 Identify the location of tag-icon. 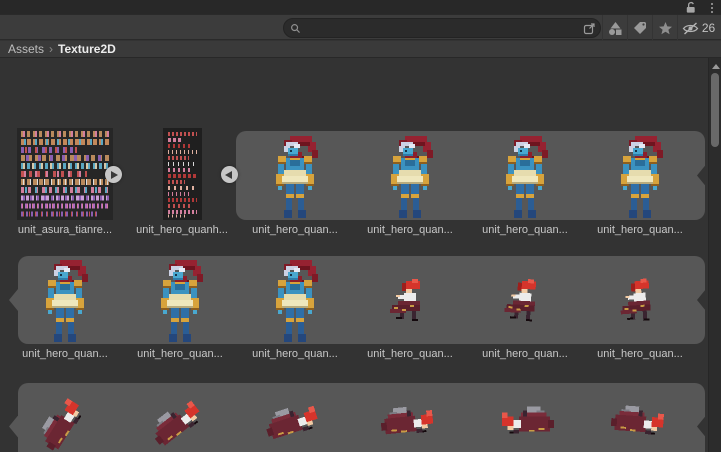
(640, 28).